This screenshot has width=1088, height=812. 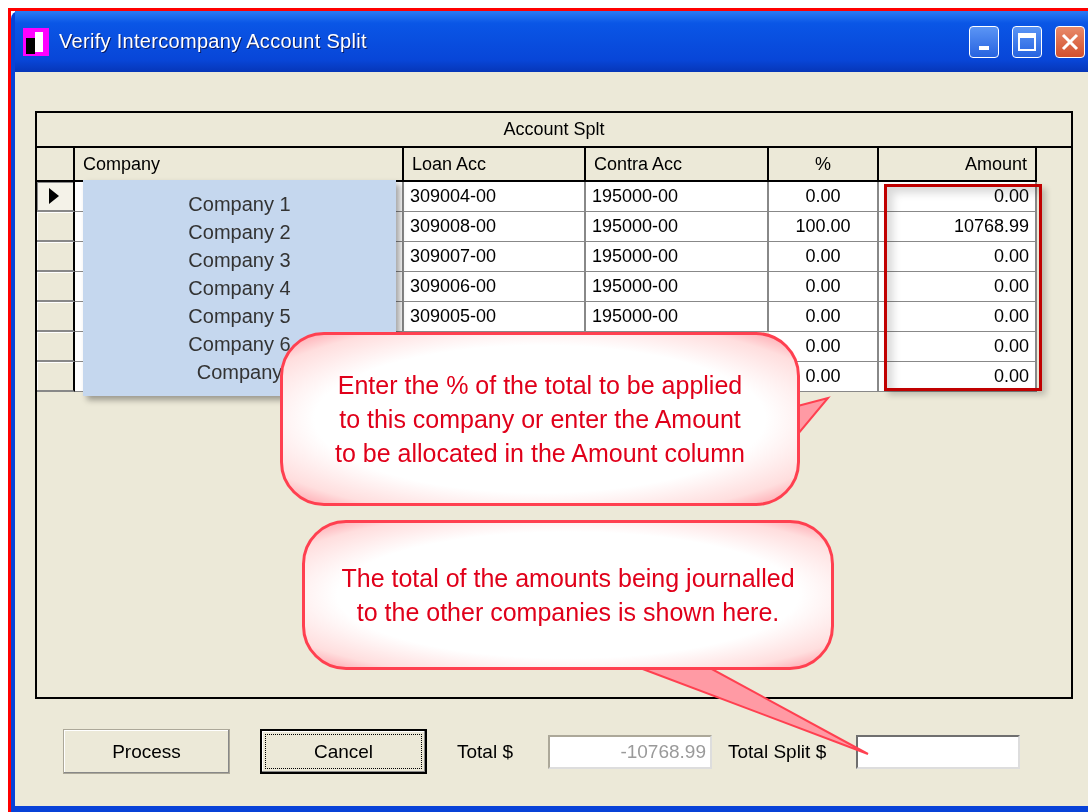 I want to click on column-header: Contra Acc, so click(x=677, y=165).